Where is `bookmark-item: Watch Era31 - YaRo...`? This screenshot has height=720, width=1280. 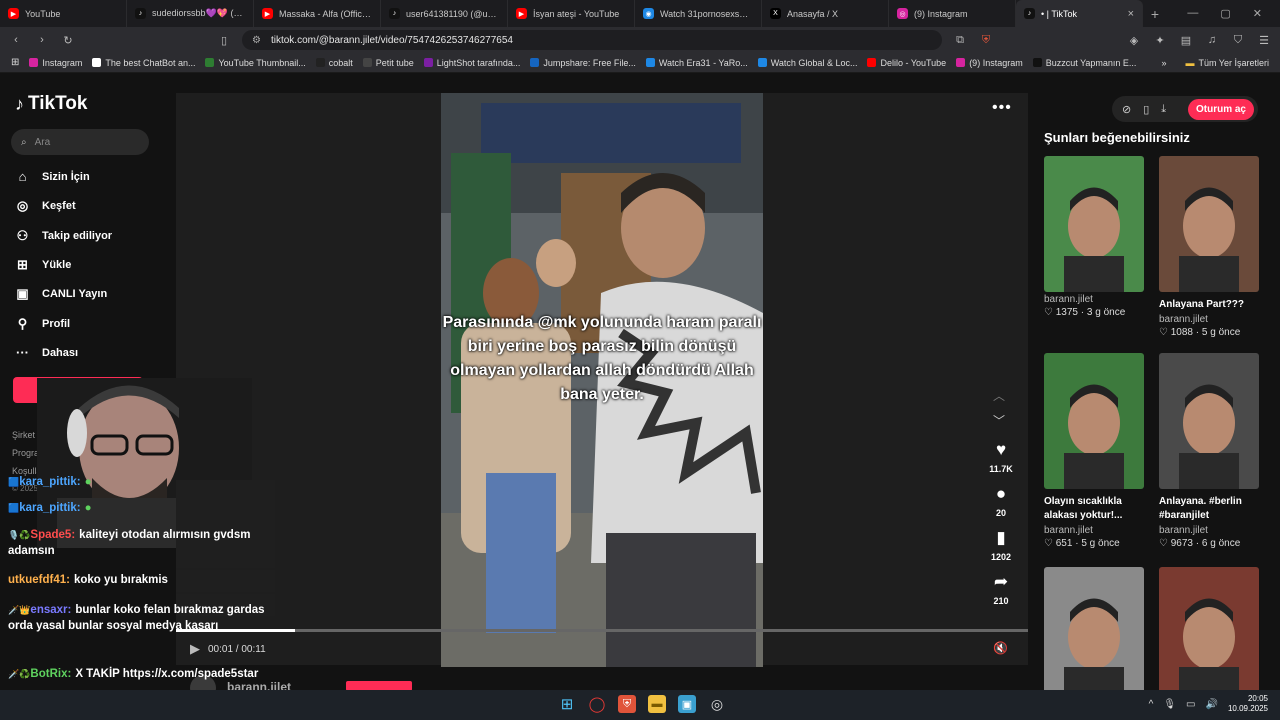
bookmark-item: Watch Era31 - YaRo... is located at coordinates (697, 63).